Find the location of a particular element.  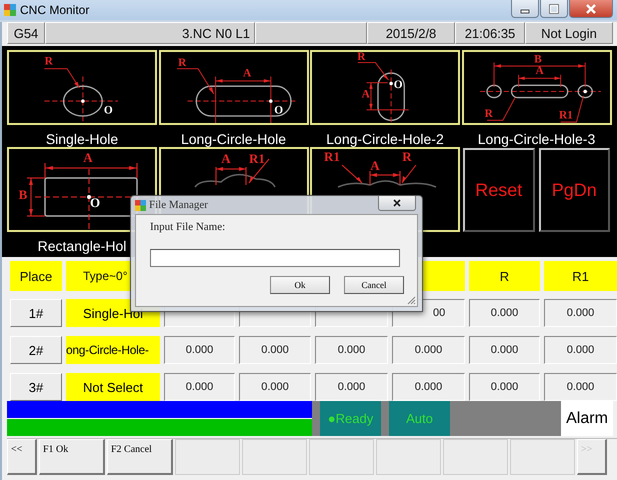

shape-caption: Long-Circle-Hole-3 is located at coordinates (537, 139).